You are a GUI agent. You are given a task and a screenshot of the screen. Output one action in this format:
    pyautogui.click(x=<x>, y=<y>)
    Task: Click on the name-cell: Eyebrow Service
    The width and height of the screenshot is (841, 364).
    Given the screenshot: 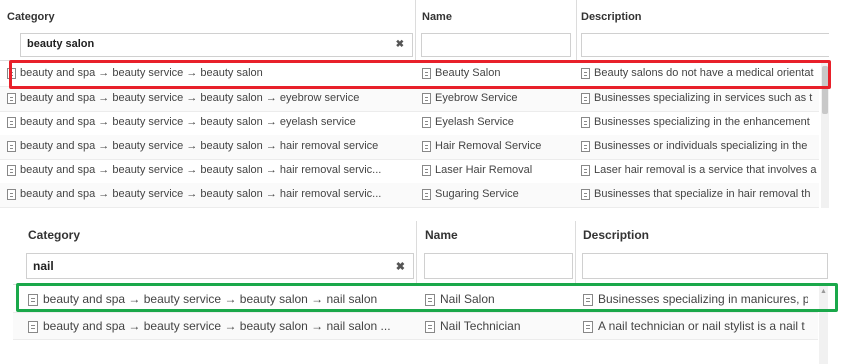 What is the action you would take?
    pyautogui.click(x=497, y=98)
    